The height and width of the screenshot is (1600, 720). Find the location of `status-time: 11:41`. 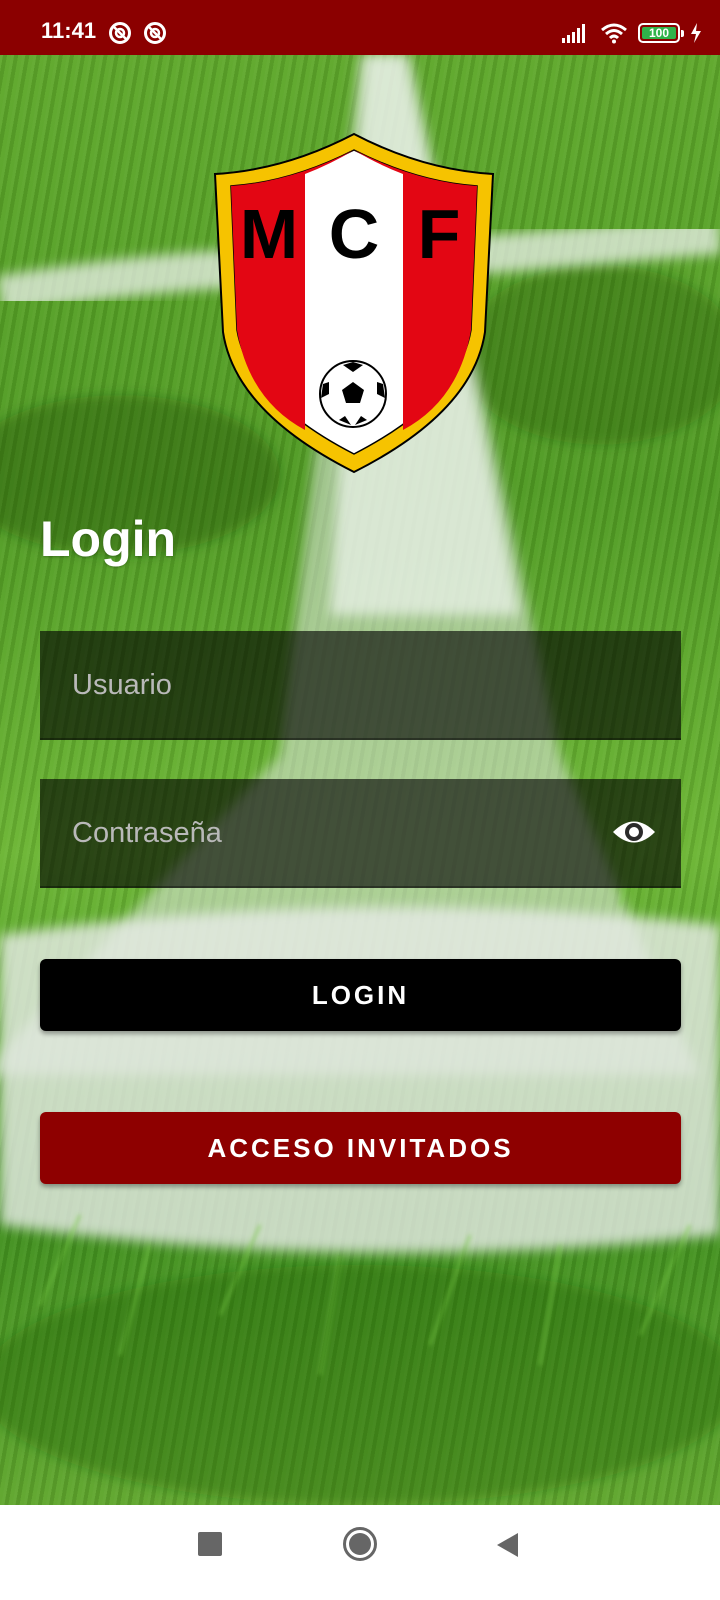

status-time: 11:41 is located at coordinates (69, 30).